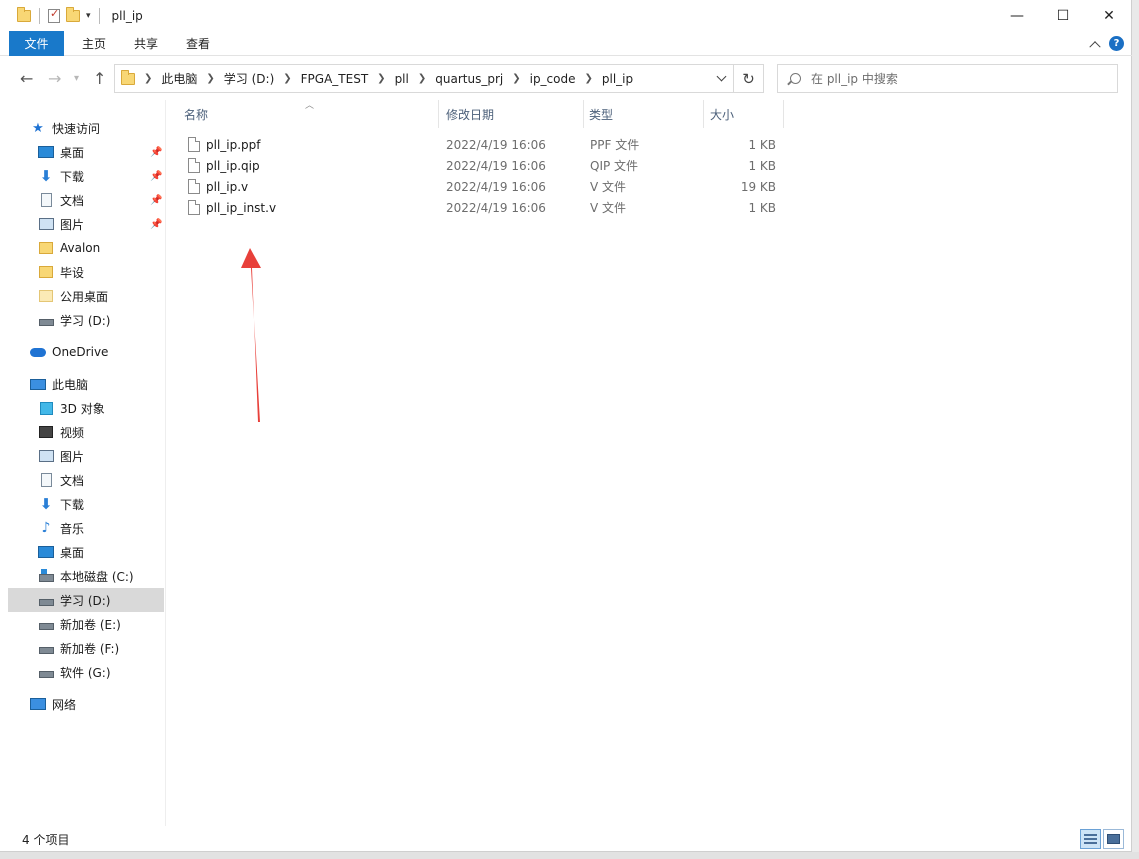 The image size is (1139, 859). I want to click on large-icons-view-button, so click(1113, 839).